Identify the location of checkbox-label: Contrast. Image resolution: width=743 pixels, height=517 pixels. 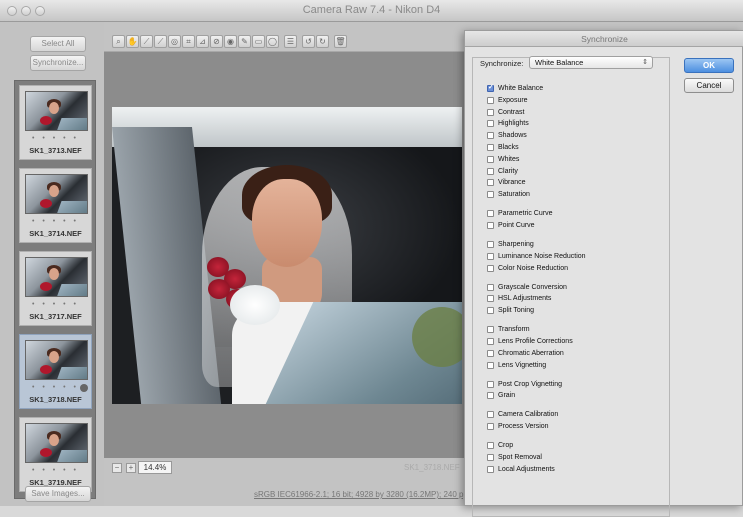
(511, 112).